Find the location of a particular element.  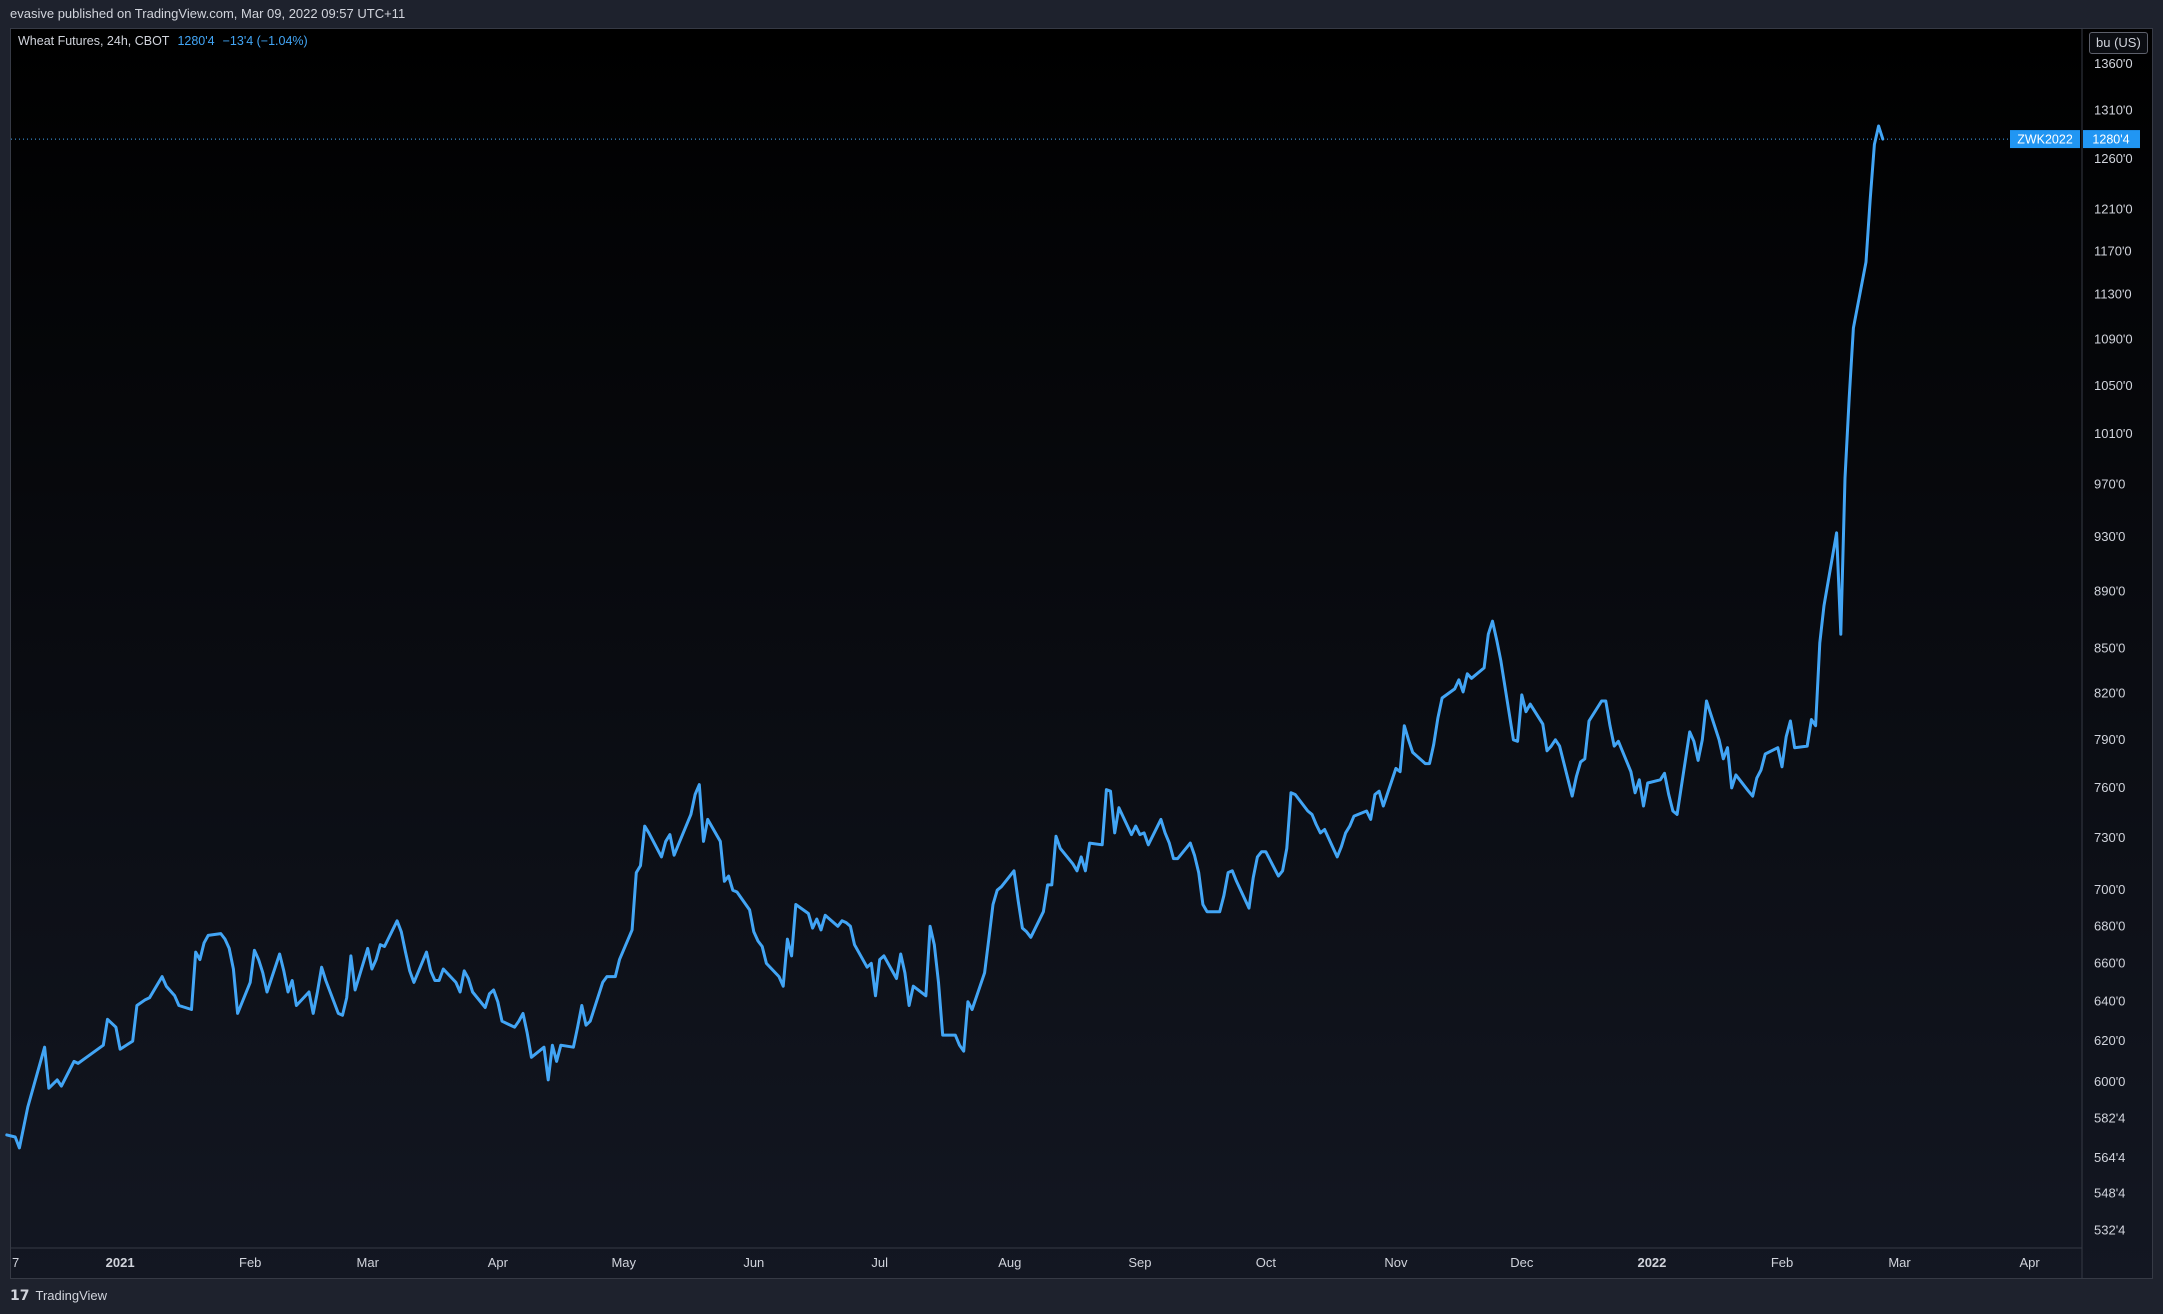

y-tick-label: 1210'0 is located at coordinates (2113, 209).